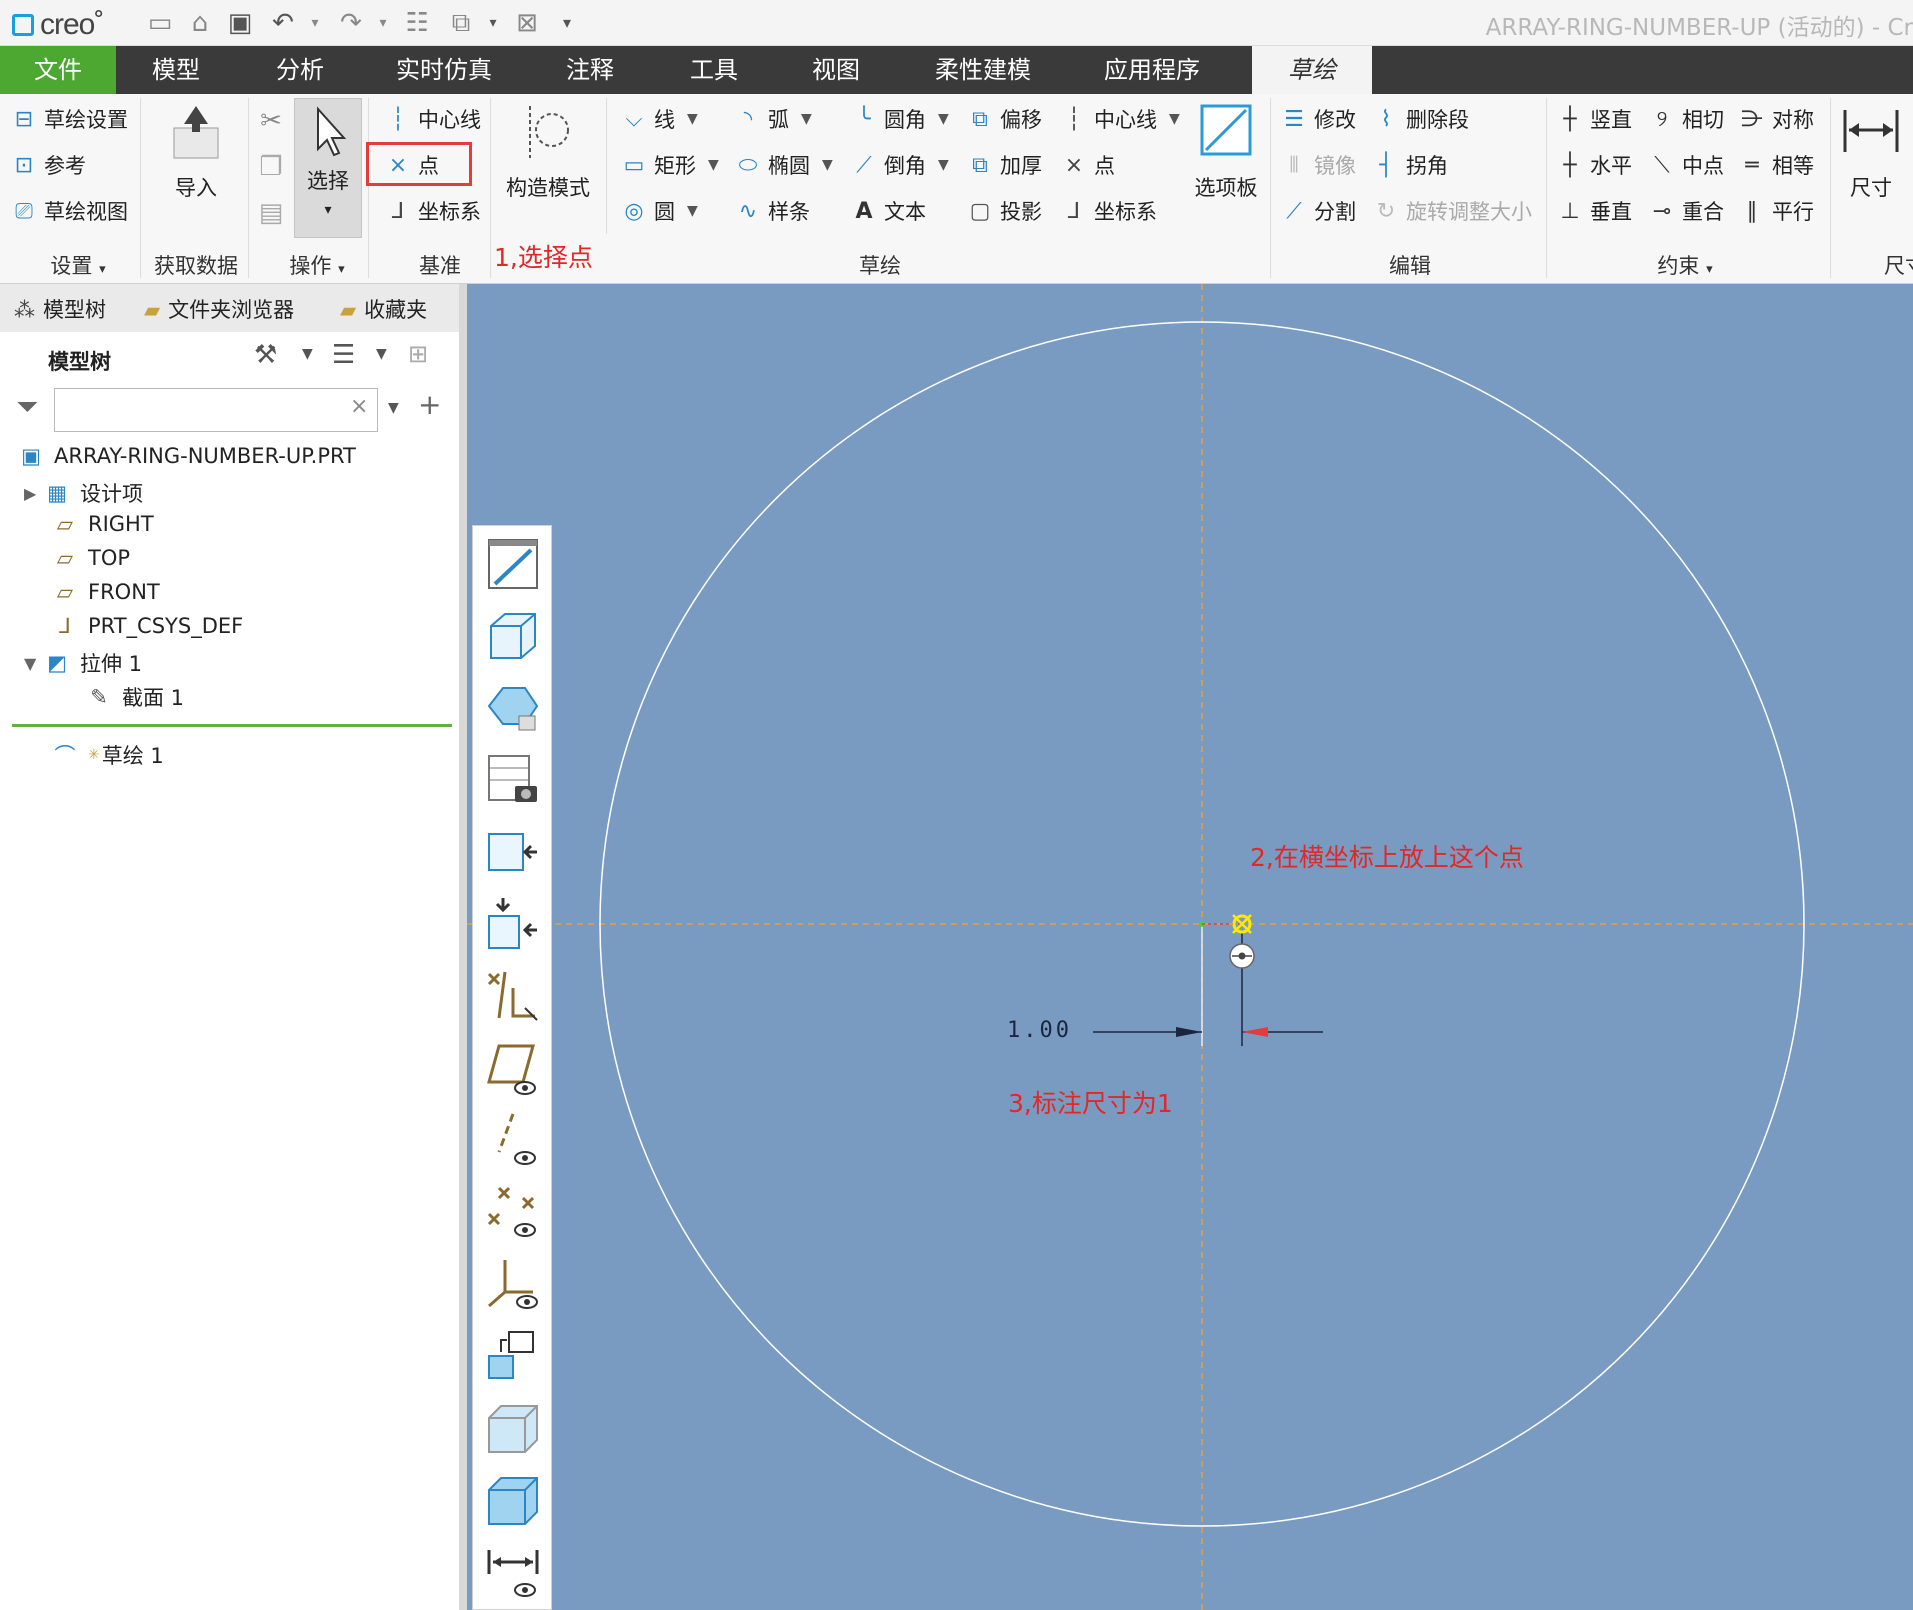 The height and width of the screenshot is (1610, 1913). What do you see at coordinates (381, 354) in the screenshot?
I see `tree-columns-dropdown-icon: ▼` at bounding box center [381, 354].